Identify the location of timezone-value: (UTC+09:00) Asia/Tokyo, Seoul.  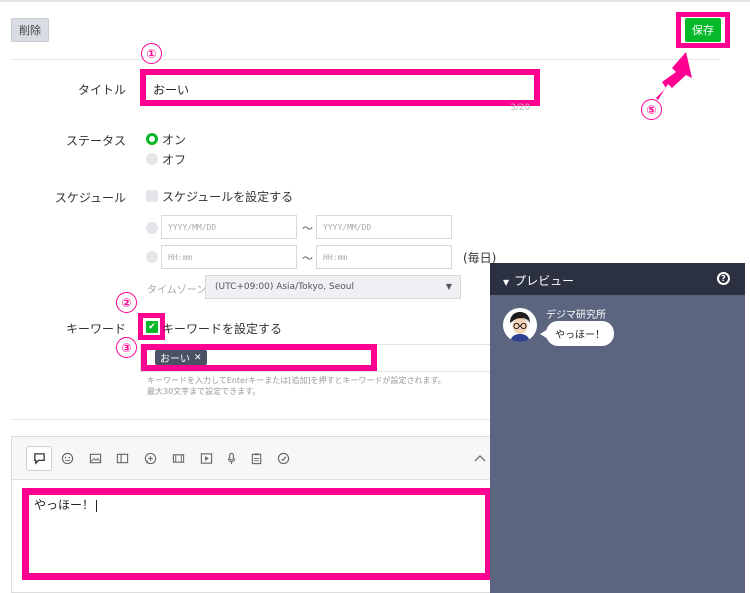
(284, 287).